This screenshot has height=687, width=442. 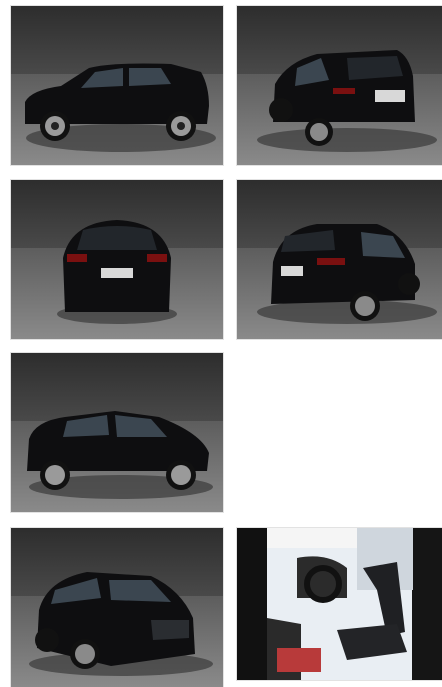 I want to click on car-rear-photo, so click(x=117, y=259).